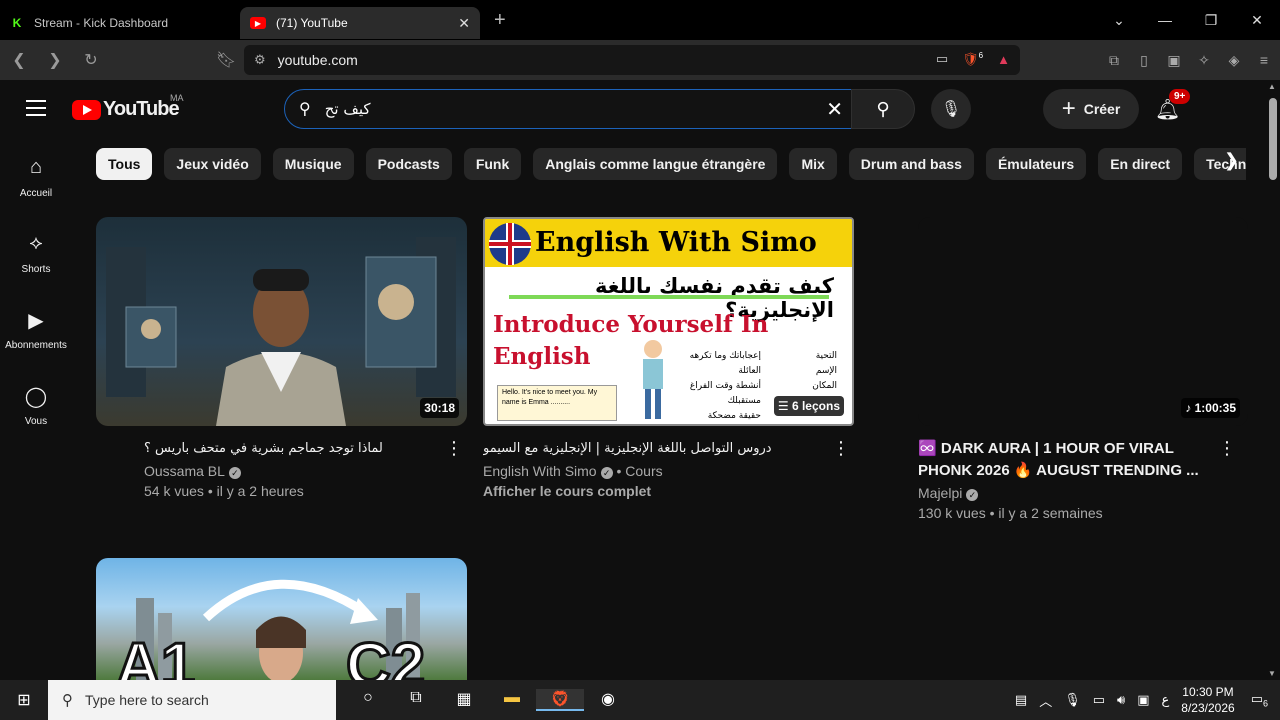  What do you see at coordinates (313, 164) in the screenshot?
I see `chip-musique: Musique` at bounding box center [313, 164].